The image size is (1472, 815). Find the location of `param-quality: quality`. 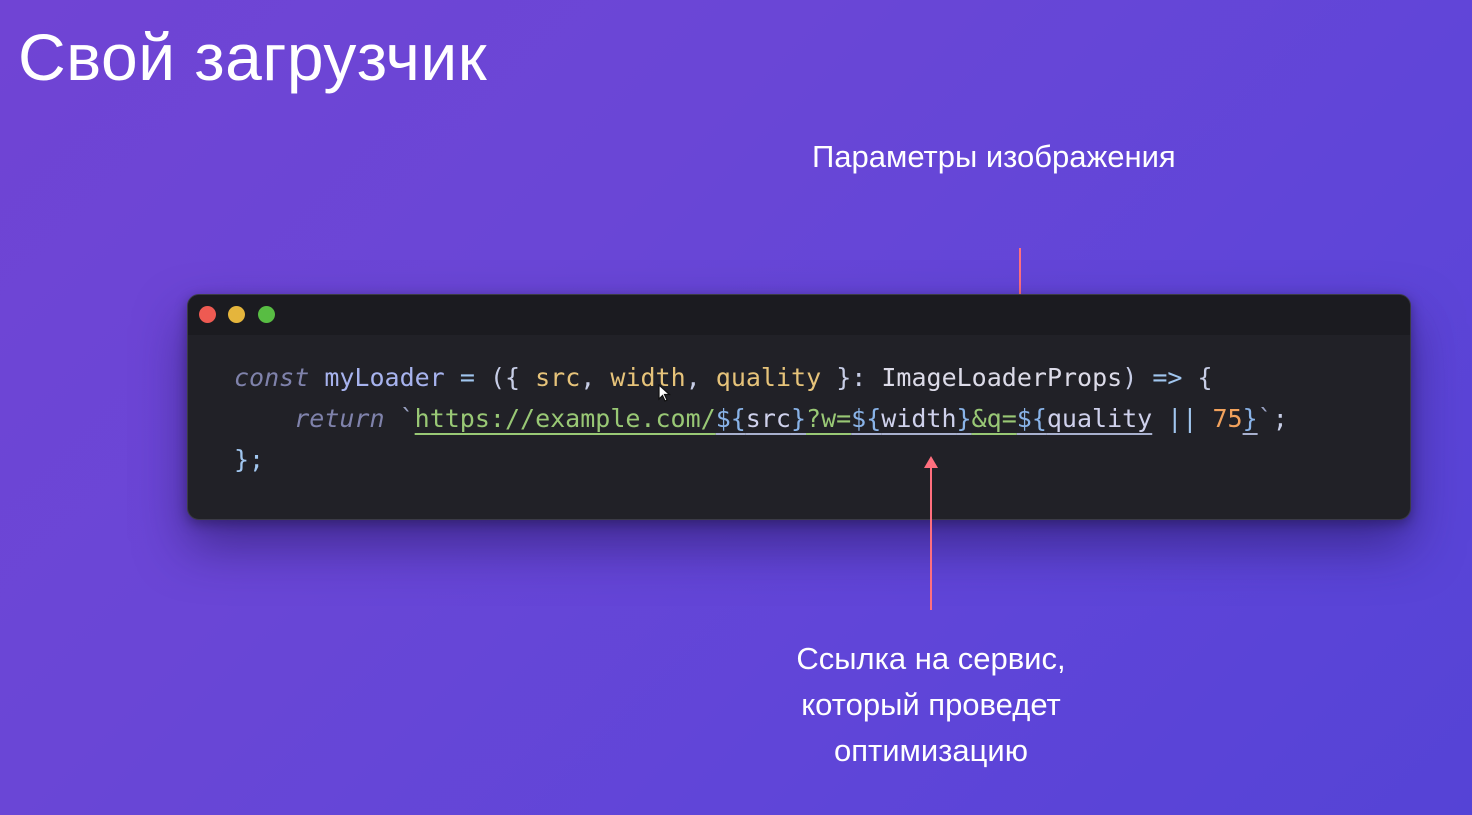

param-quality: quality is located at coordinates (768, 377).